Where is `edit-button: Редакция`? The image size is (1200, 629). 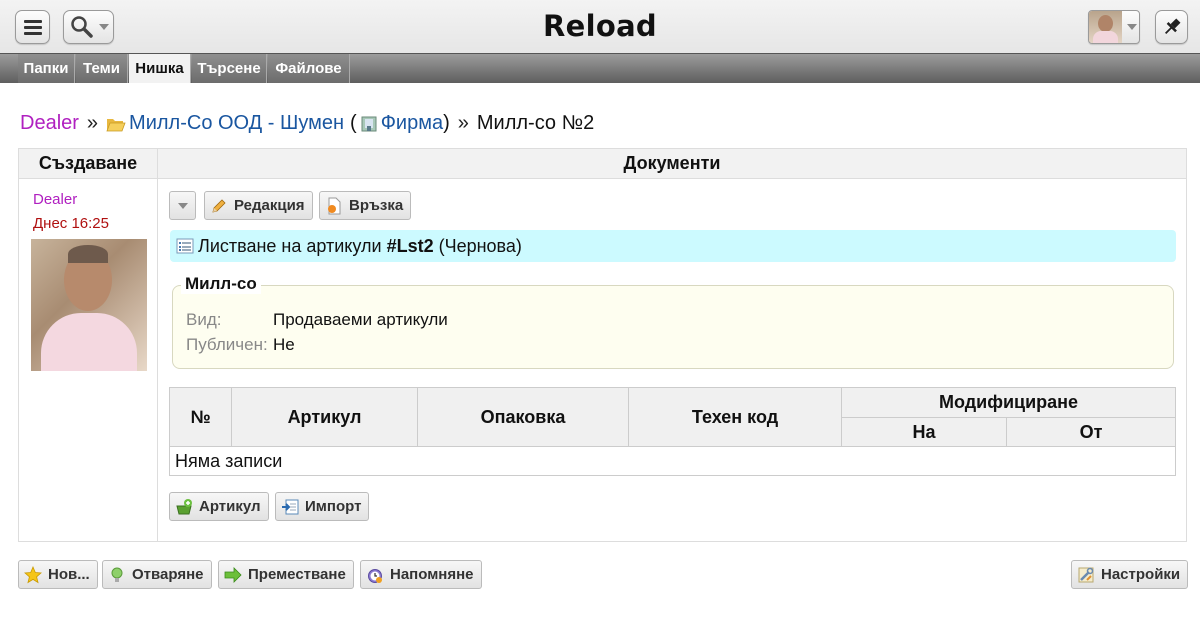 edit-button: Редакция is located at coordinates (258, 205).